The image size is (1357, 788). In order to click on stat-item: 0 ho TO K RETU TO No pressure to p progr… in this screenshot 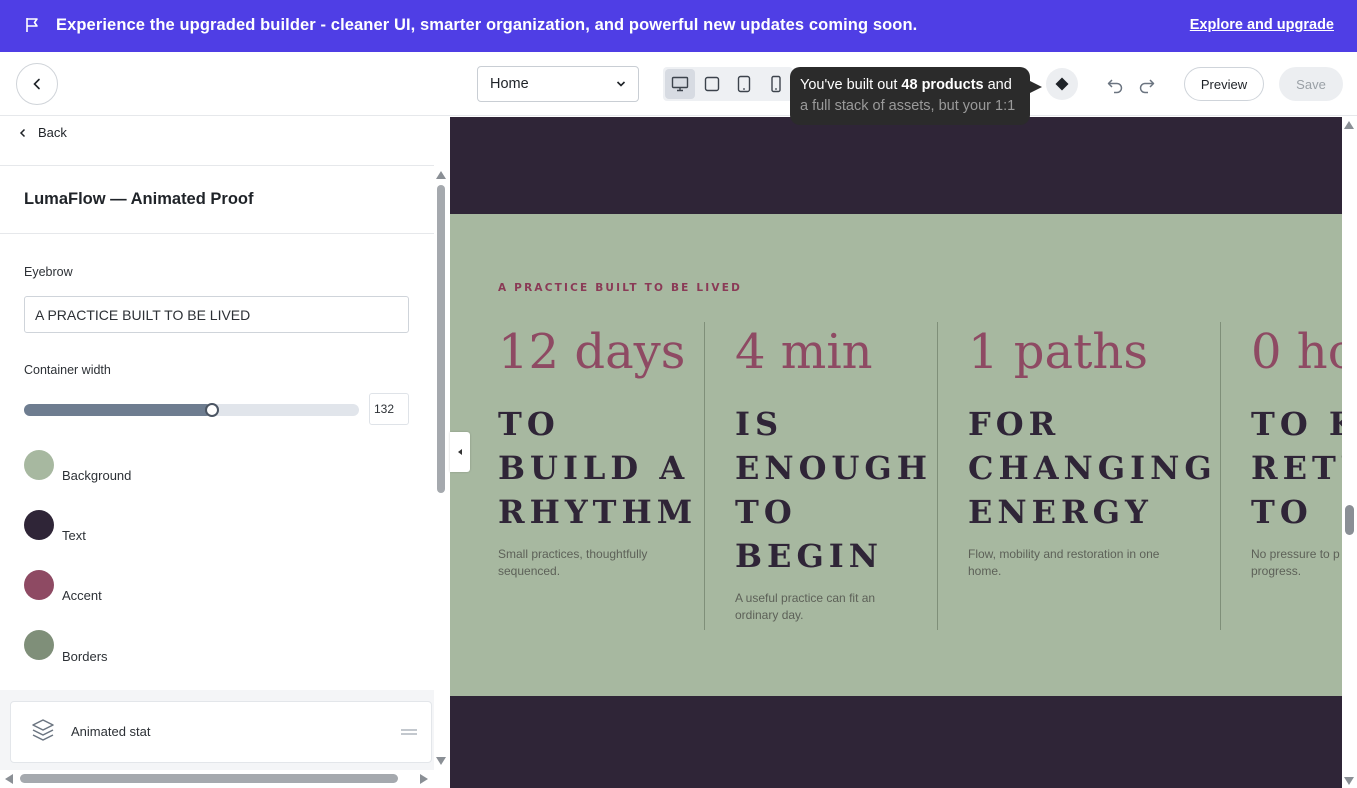, I will do `click(1296, 476)`.